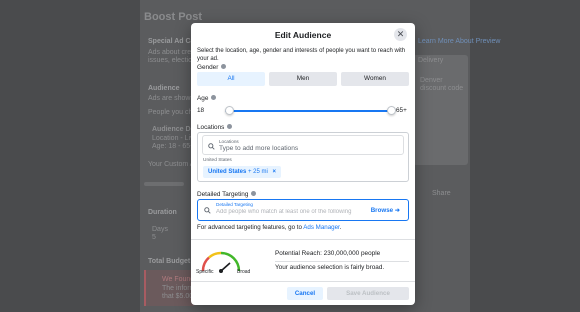  I want to click on detailed-targeting-label: Detailed Targeting, so click(227, 194).